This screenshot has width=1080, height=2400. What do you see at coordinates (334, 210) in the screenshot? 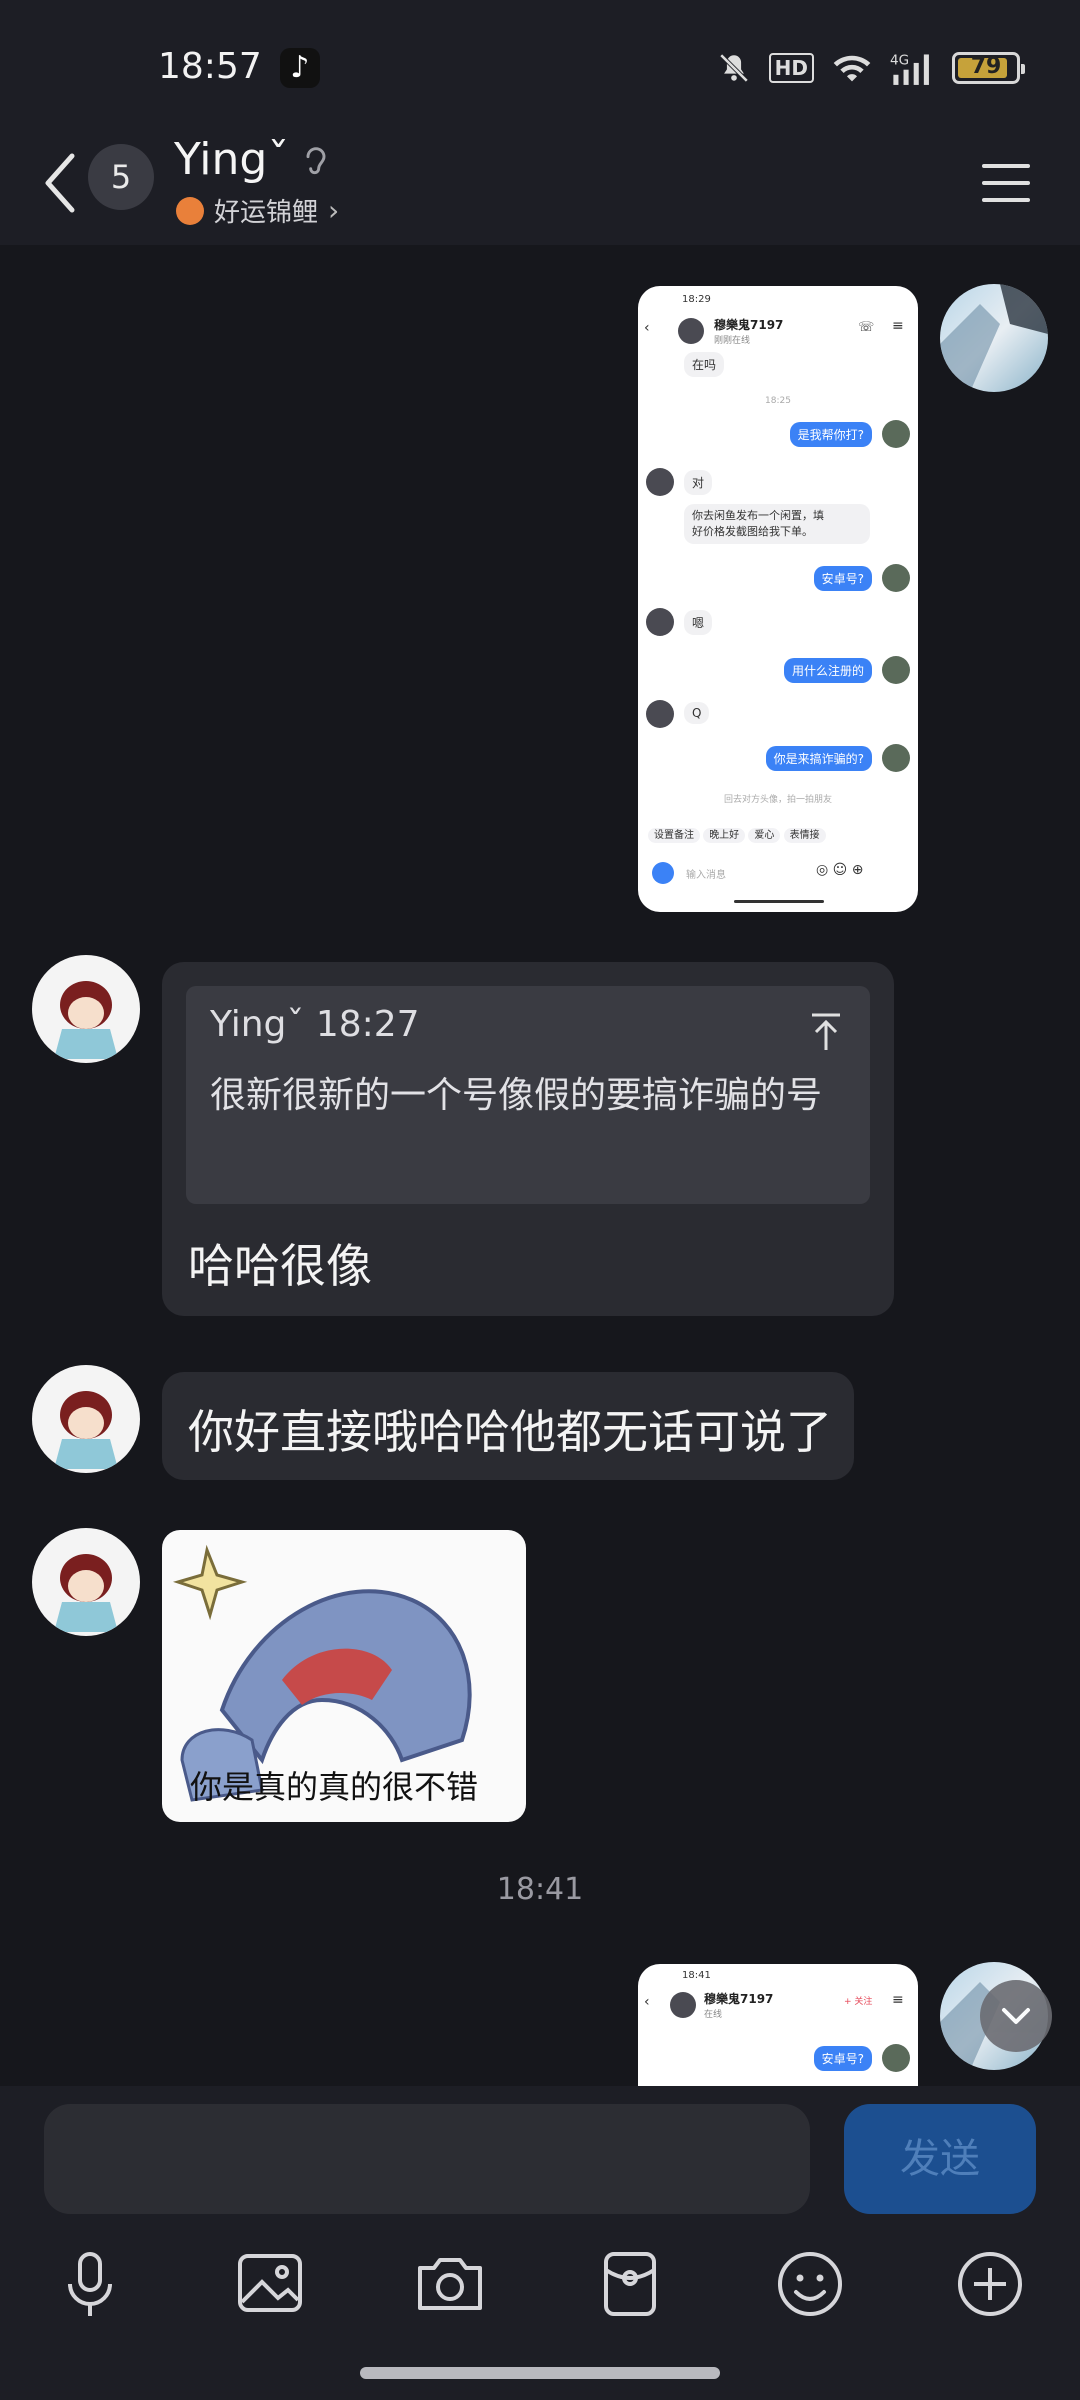
I see `chevron-right-icon: ›` at bounding box center [334, 210].